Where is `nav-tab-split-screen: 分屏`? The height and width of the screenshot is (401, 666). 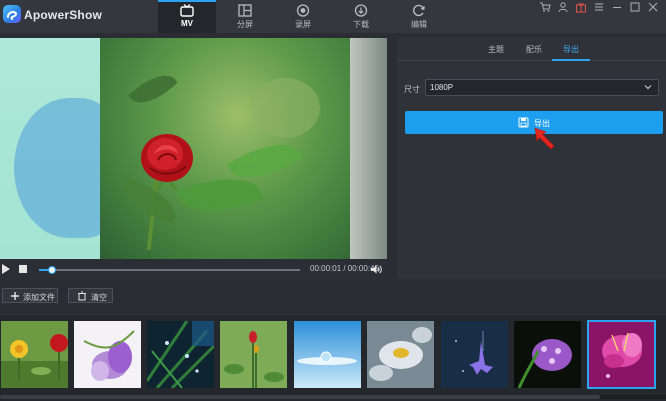
nav-tab-split-screen: 分屏 is located at coordinates (245, 16).